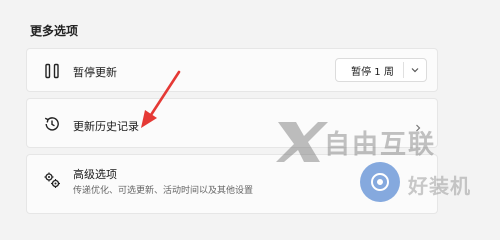  Describe the element at coordinates (54, 31) in the screenshot. I see `section-title: 更多选项` at that location.